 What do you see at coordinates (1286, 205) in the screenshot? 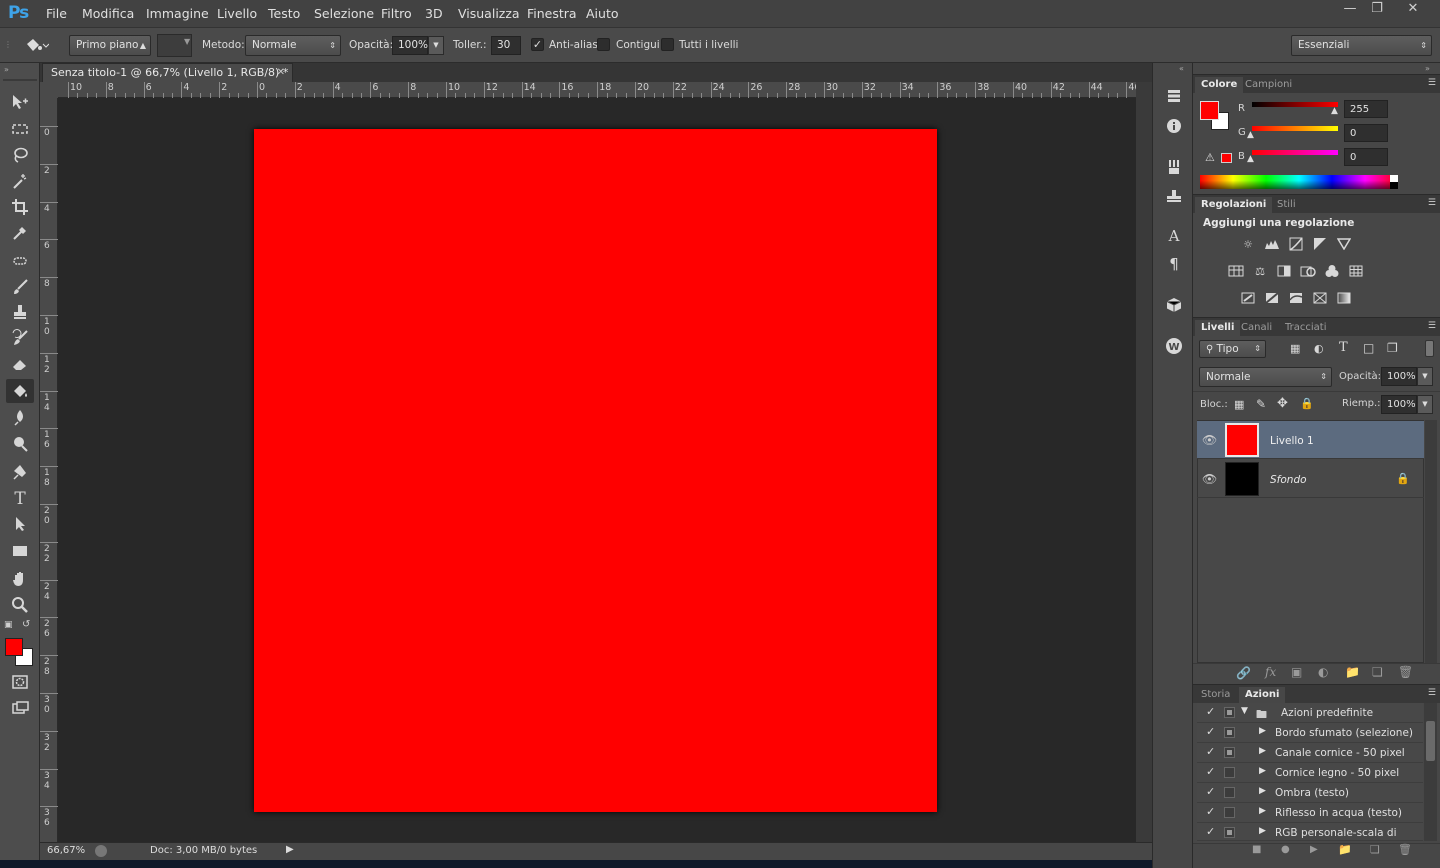
I see `tab-stili: Stili` at bounding box center [1286, 205].